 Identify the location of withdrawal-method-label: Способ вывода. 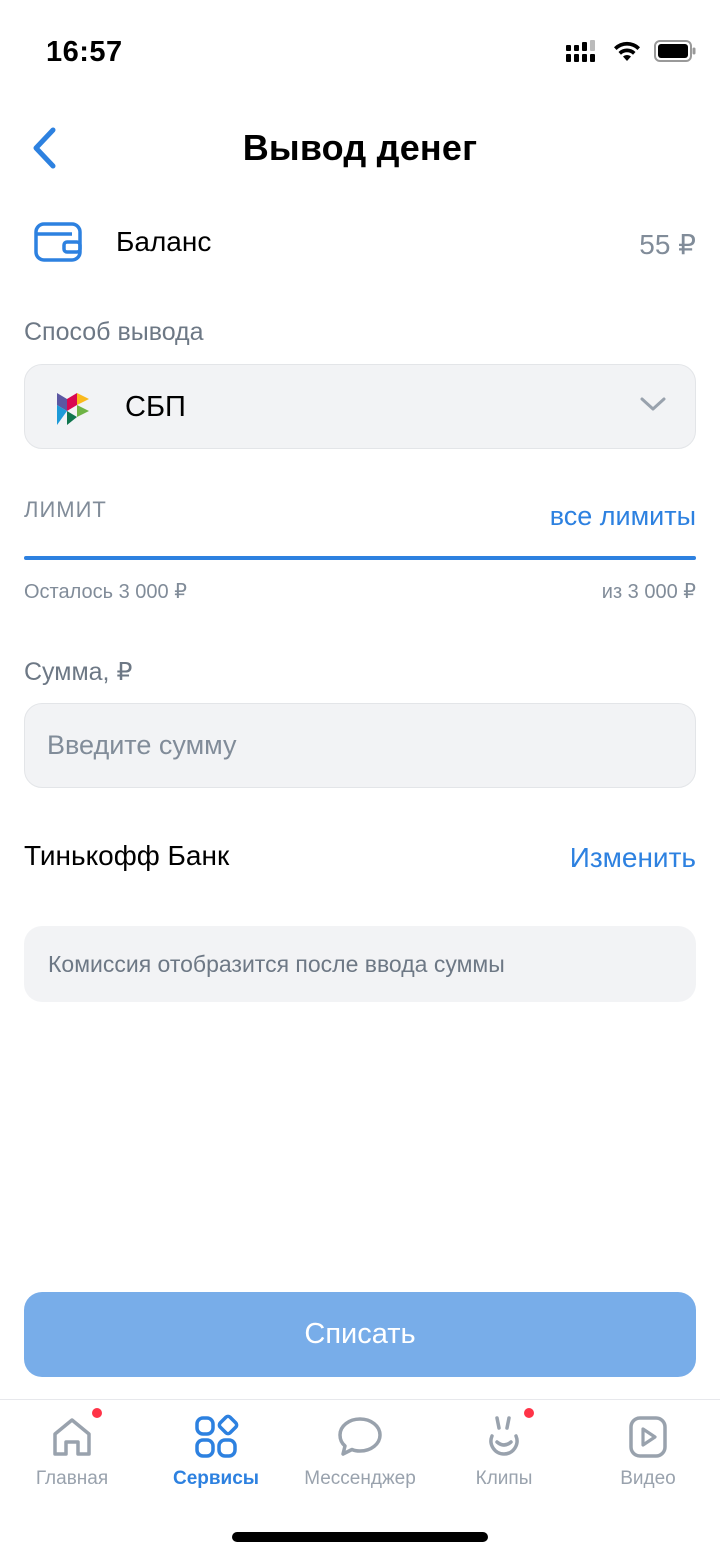
(114, 332).